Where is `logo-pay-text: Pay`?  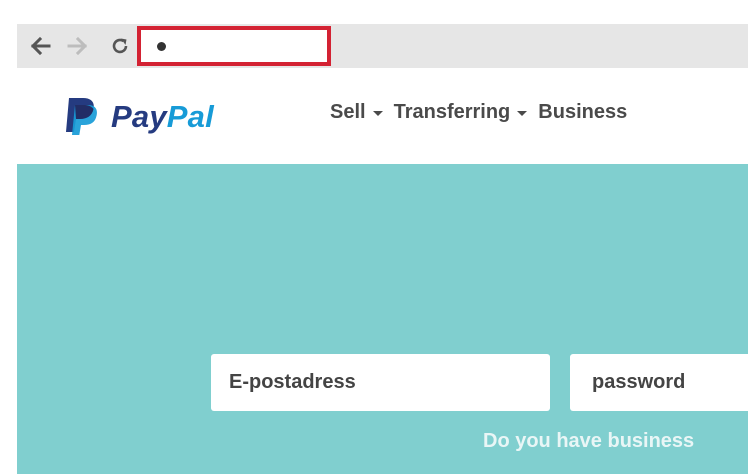 logo-pay-text: Pay is located at coordinates (139, 116).